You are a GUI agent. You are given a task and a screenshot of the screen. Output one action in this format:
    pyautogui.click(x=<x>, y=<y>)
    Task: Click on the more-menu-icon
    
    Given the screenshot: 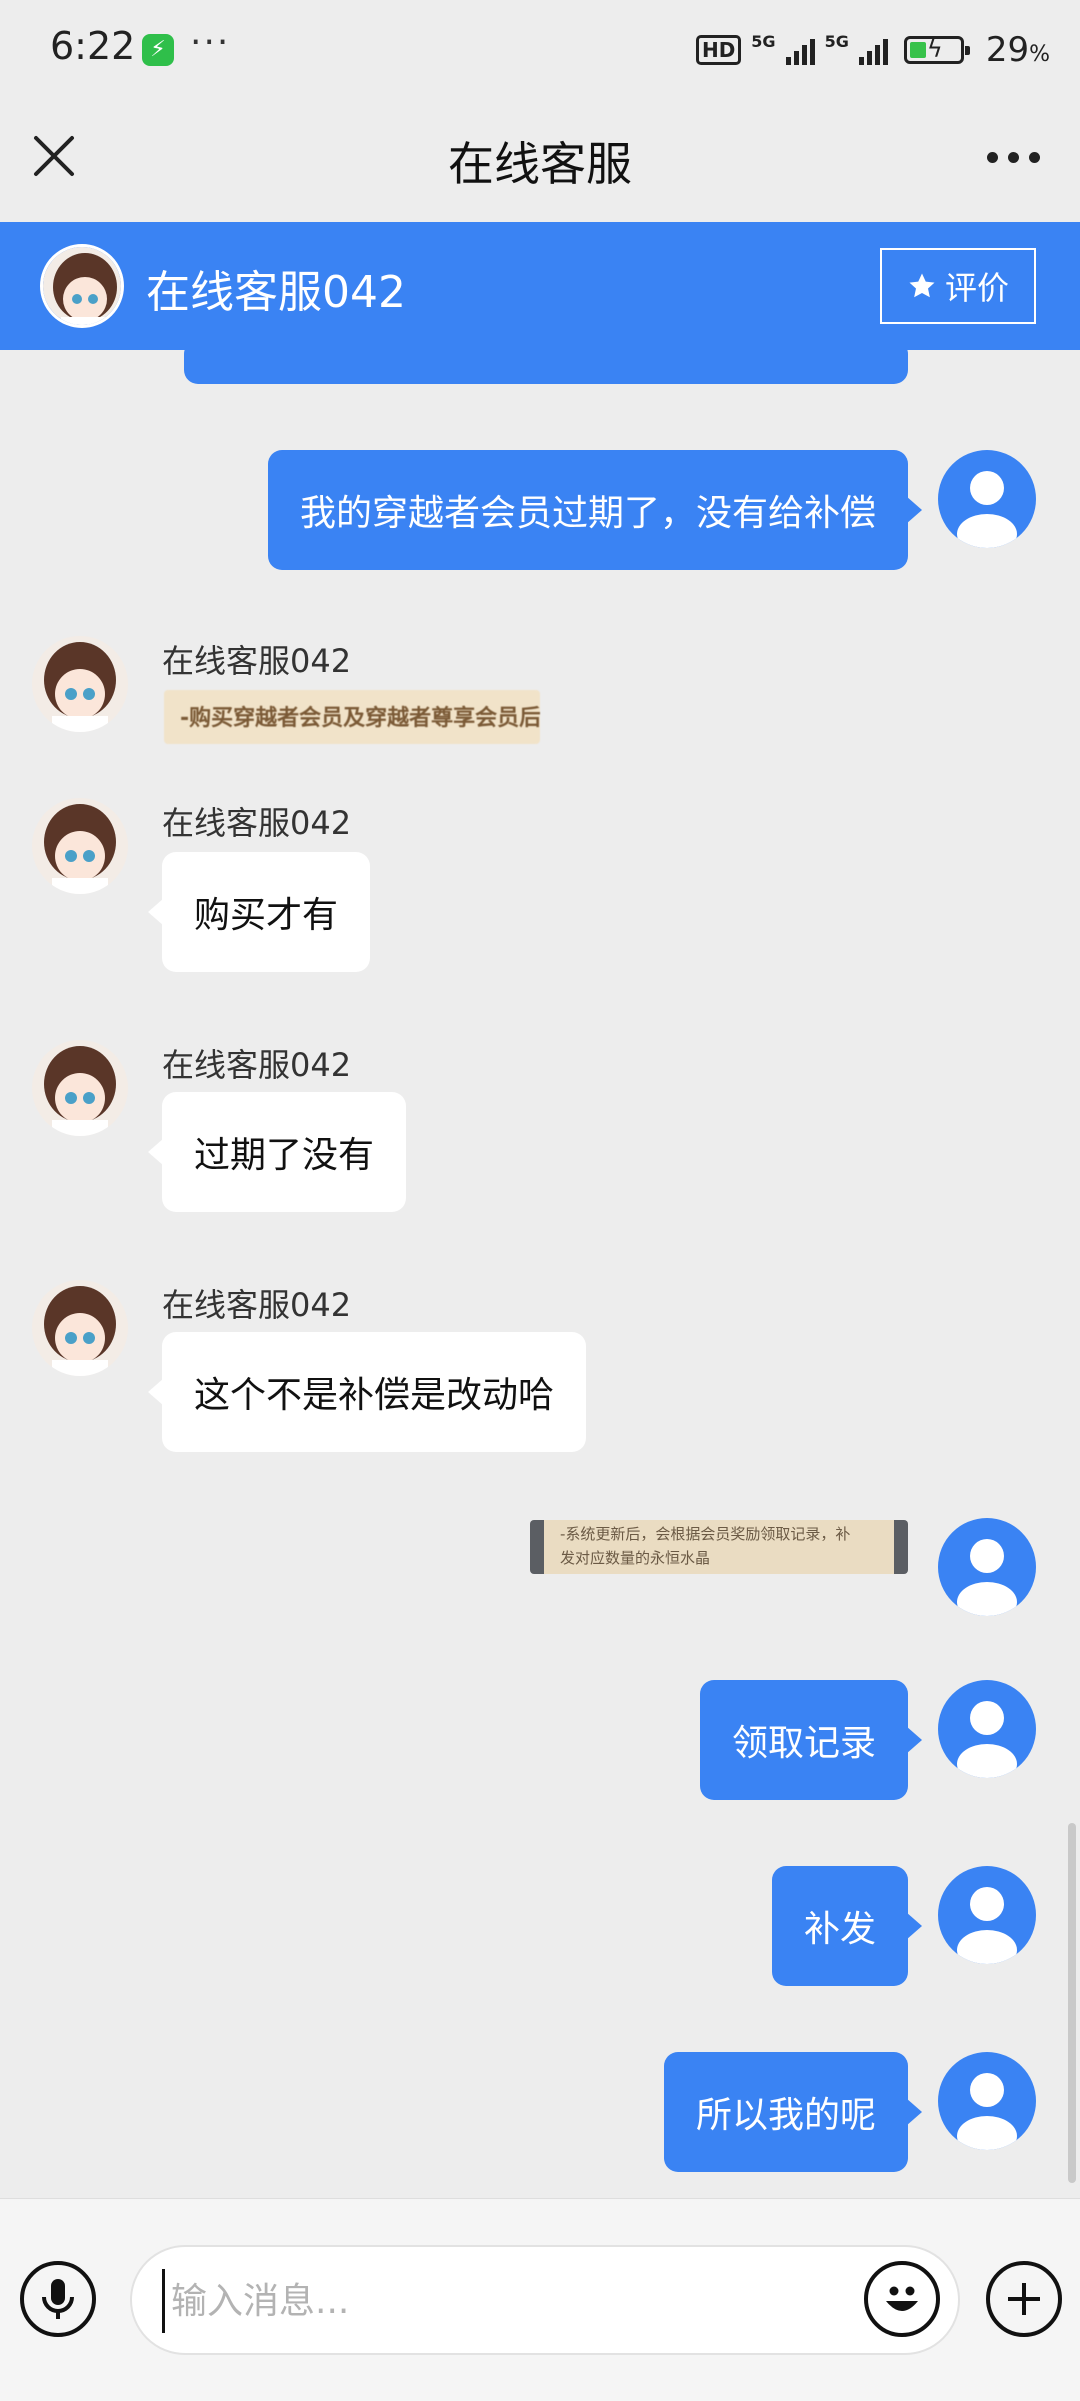 What is the action you would take?
    pyautogui.click(x=1013, y=157)
    